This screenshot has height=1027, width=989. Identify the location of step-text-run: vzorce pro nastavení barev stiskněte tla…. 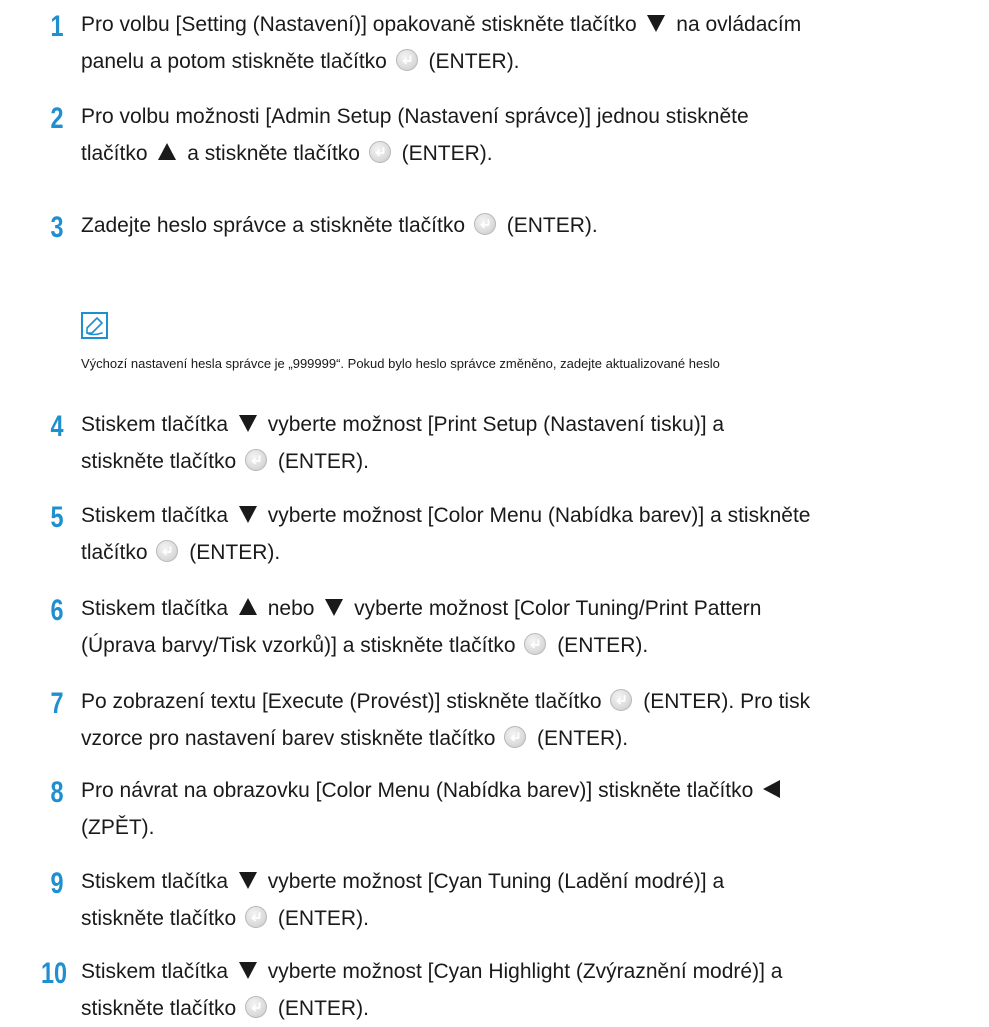
(291, 738).